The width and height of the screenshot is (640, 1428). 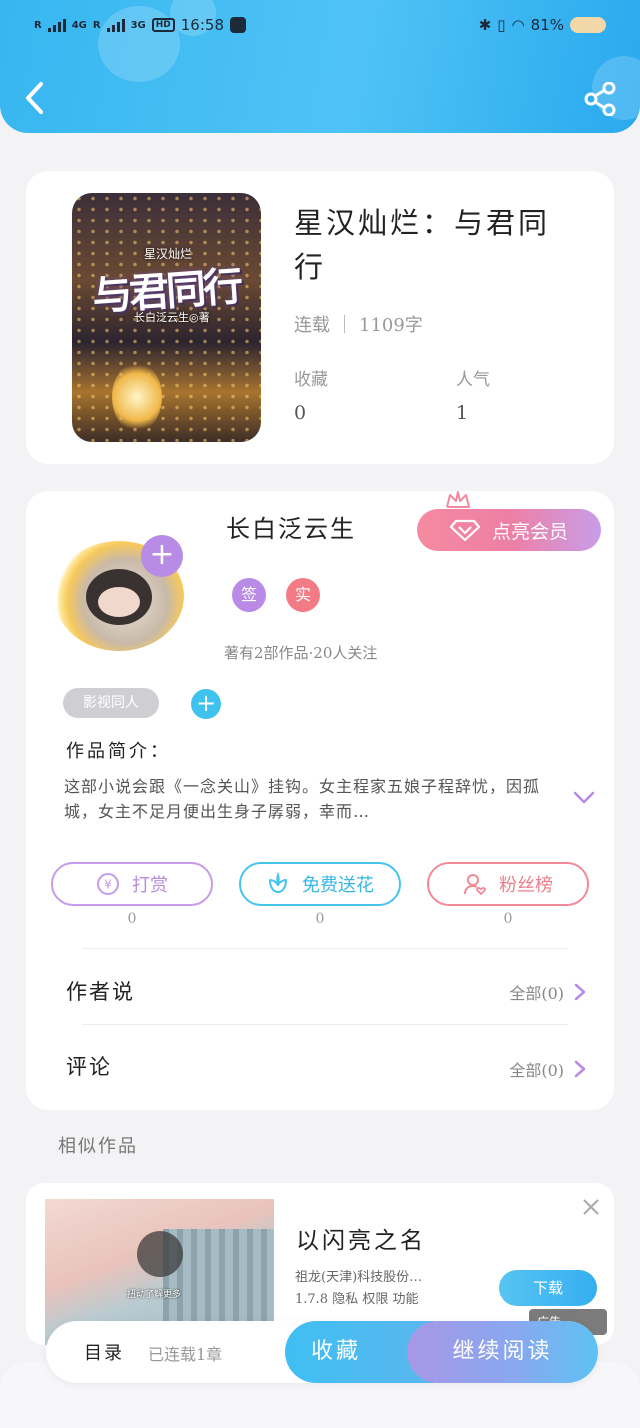 What do you see at coordinates (473, 394) in the screenshot?
I see `popularity-stat: 人气 1` at bounding box center [473, 394].